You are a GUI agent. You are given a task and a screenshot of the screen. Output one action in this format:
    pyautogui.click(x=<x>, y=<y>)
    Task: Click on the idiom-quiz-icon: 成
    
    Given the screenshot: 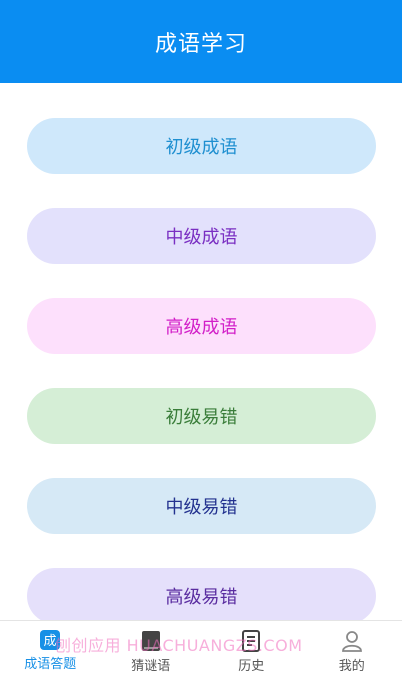 What is the action you would take?
    pyautogui.click(x=50, y=640)
    